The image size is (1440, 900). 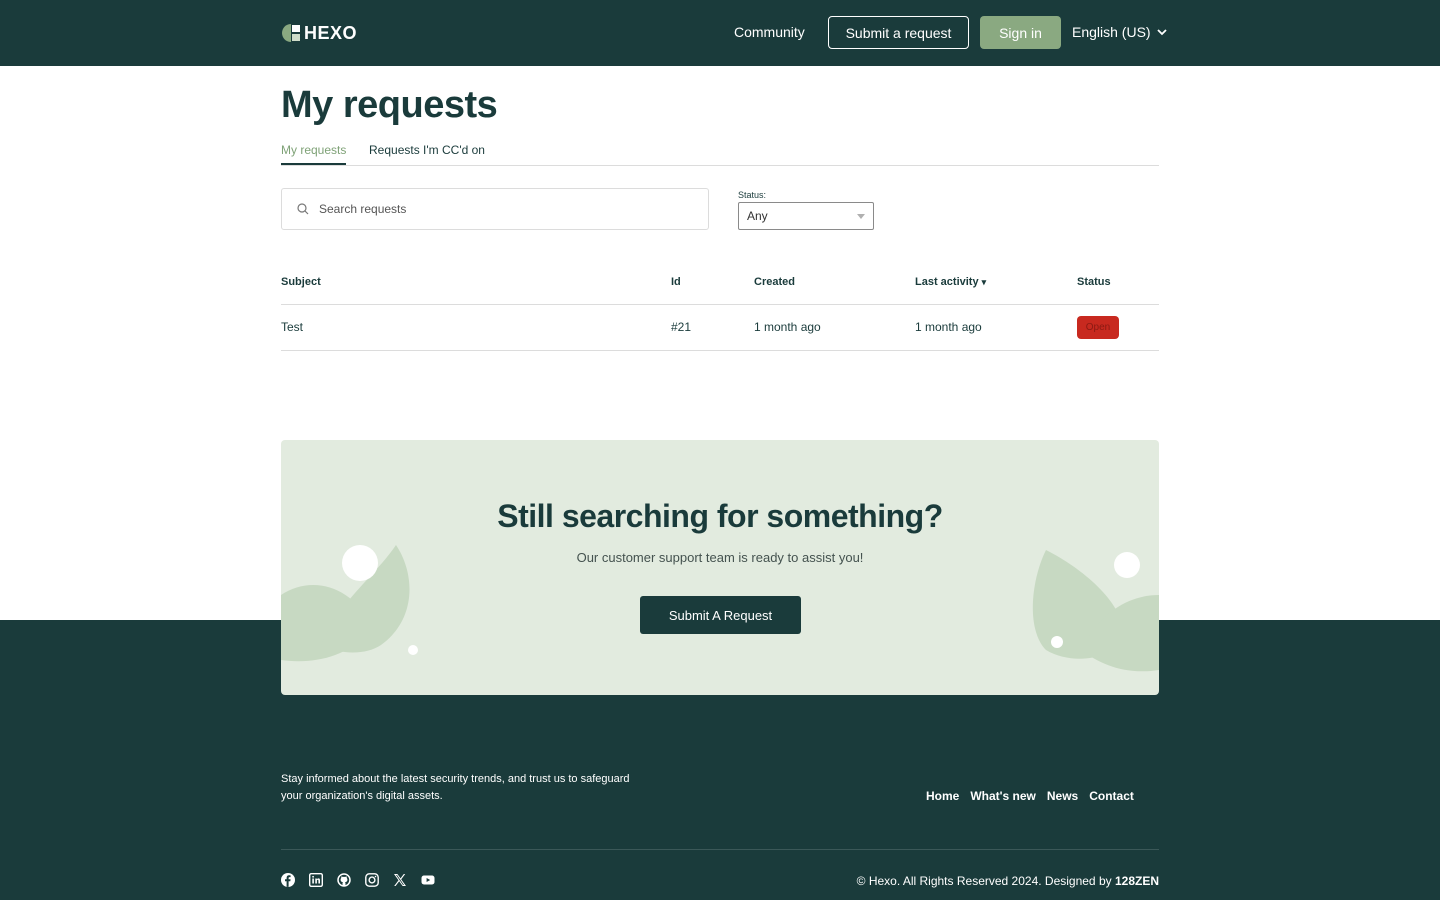 I want to click on last-activity-label: Last activity, so click(x=947, y=282).